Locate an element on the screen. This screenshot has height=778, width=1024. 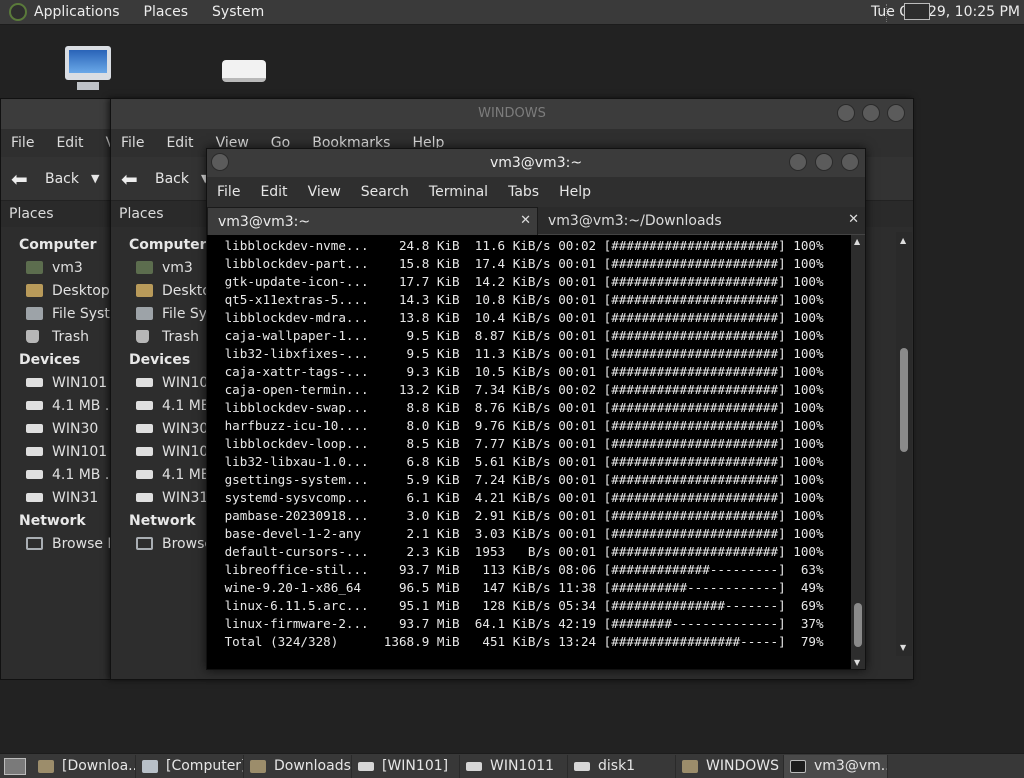
sidebar-item-device: WIN31 is located at coordinates (60, 497).